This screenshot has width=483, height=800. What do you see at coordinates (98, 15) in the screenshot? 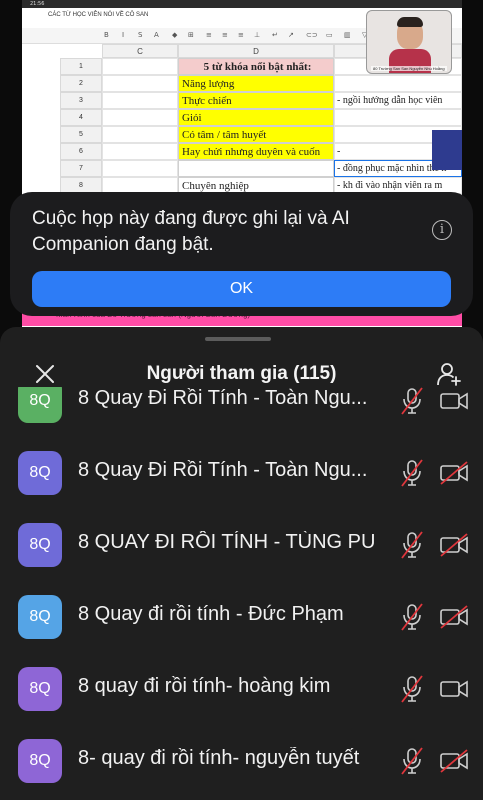
I see `shared-doc-title: CÁC TỪ HỌC VIÊN NÓI VỀ CÔ SAN` at bounding box center [98, 15].